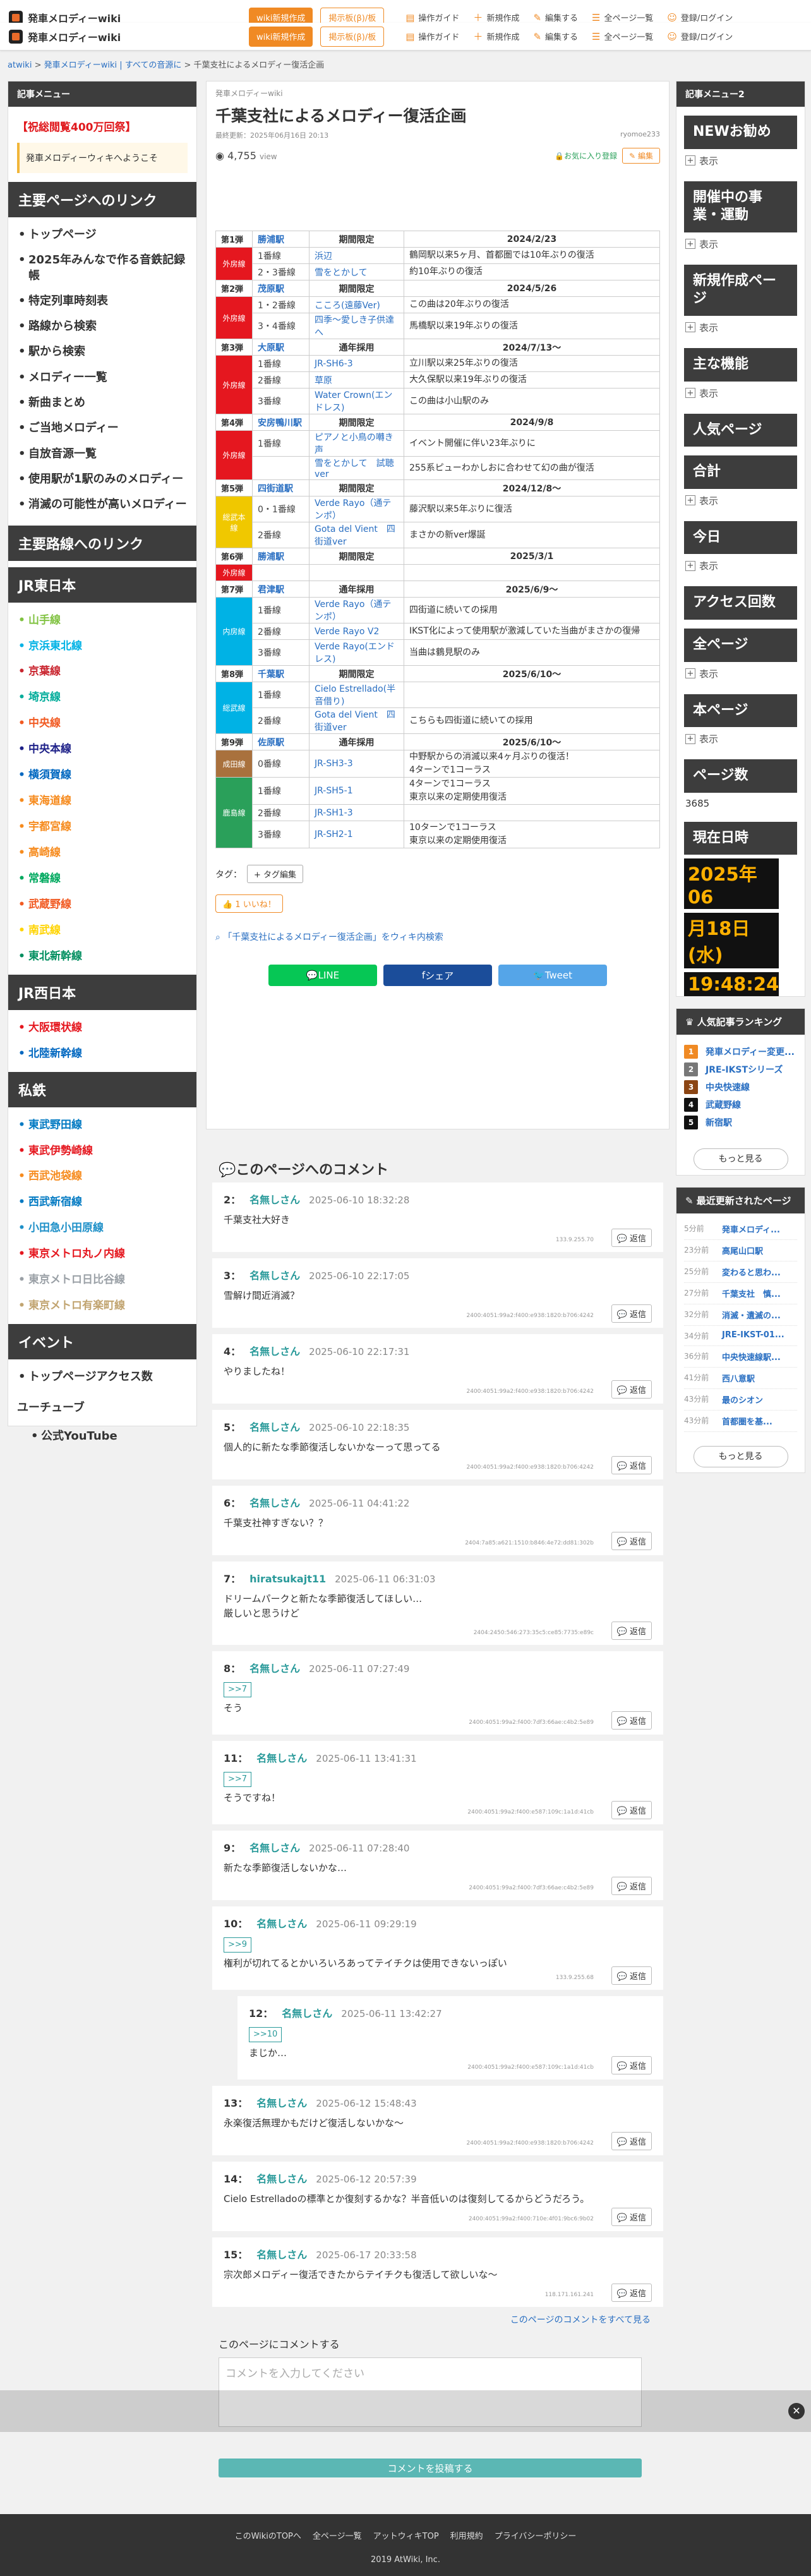  What do you see at coordinates (102, 1280) in the screenshot?
I see `pvt-line-item: 東京メトロ日比谷線` at bounding box center [102, 1280].